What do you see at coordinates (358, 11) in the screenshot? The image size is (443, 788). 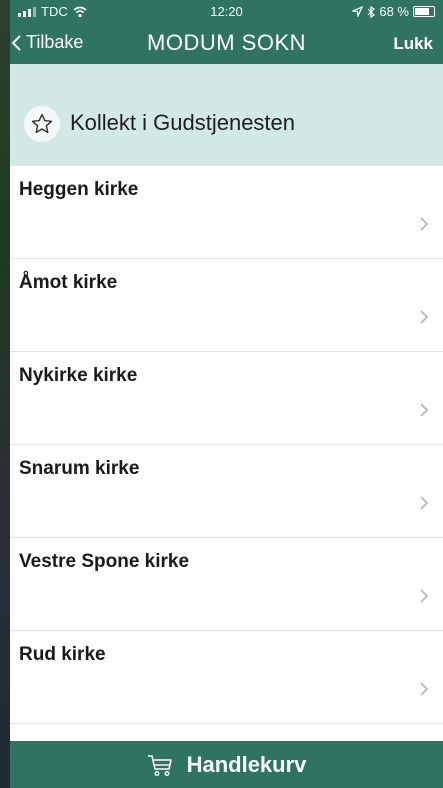 I see `location-arrow-icon` at bounding box center [358, 11].